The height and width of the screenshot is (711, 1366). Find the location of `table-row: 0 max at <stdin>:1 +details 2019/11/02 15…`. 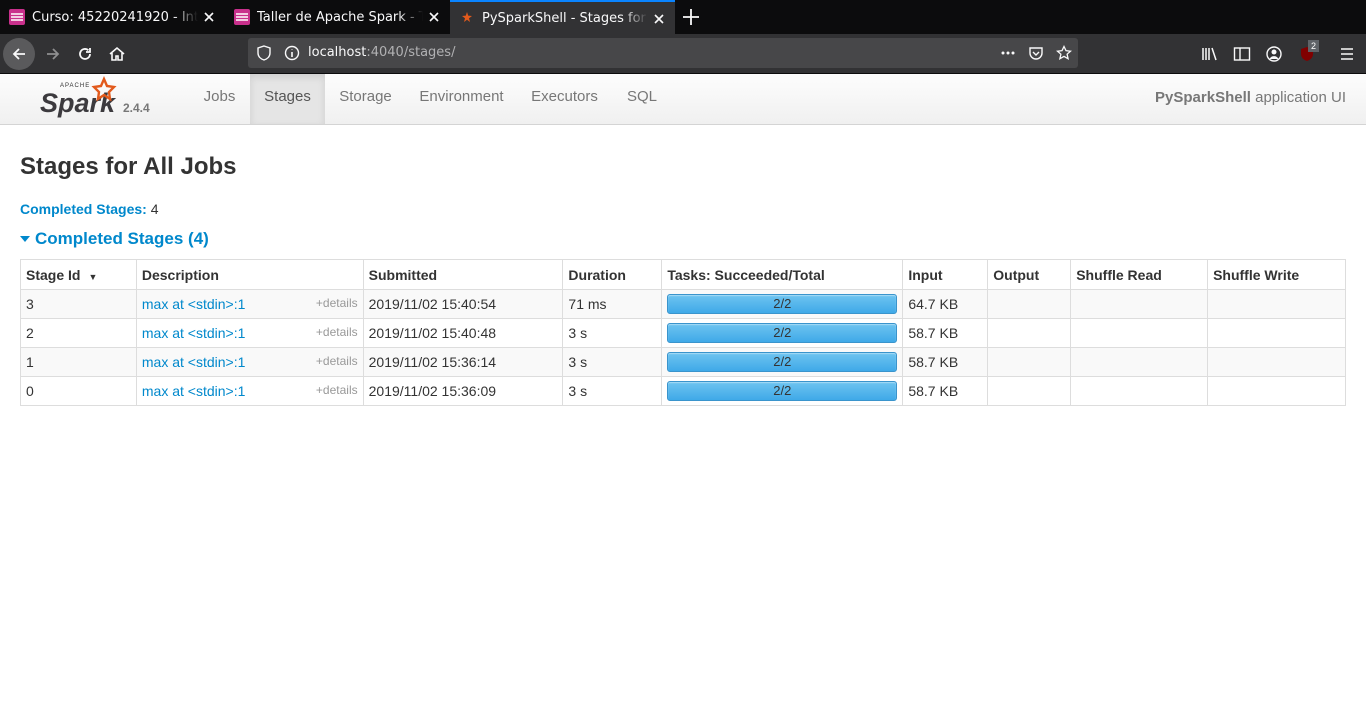

table-row: 0 max at <stdin>:1 +details 2019/11/02 15… is located at coordinates (683, 391).